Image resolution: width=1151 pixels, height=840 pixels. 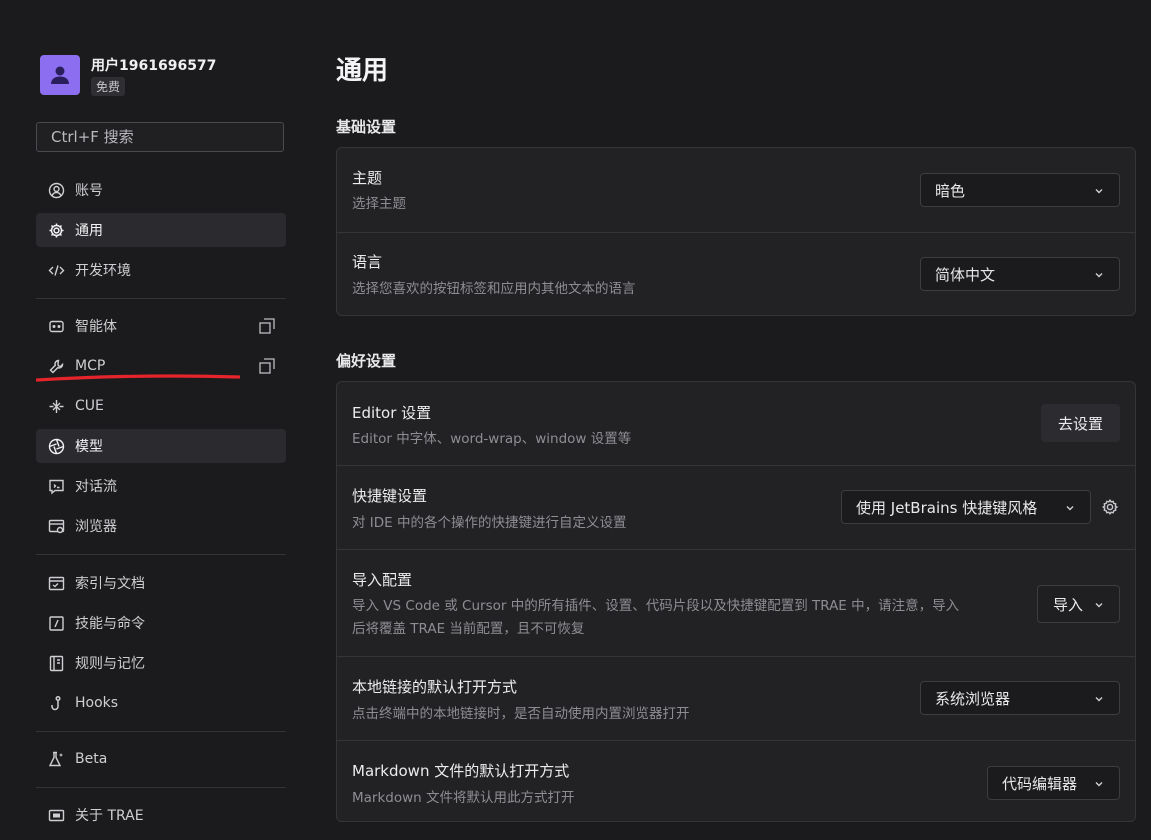 I want to click on setting-title: 快捷键设置, so click(x=390, y=496).